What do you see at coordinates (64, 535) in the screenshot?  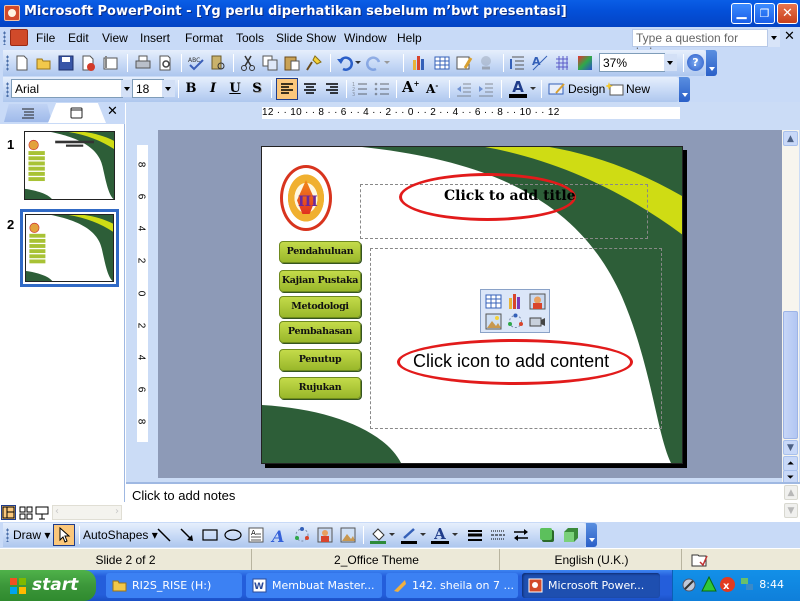 I see `select-objects-button` at bounding box center [64, 535].